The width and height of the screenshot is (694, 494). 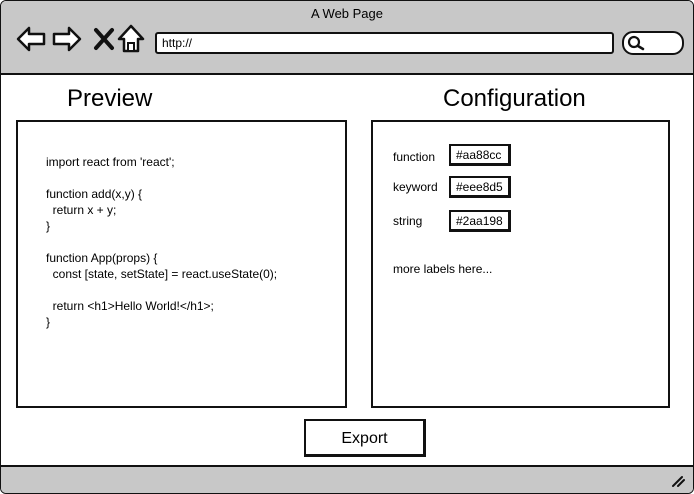 What do you see at coordinates (365, 438) in the screenshot?
I see `export-button: Export` at bounding box center [365, 438].